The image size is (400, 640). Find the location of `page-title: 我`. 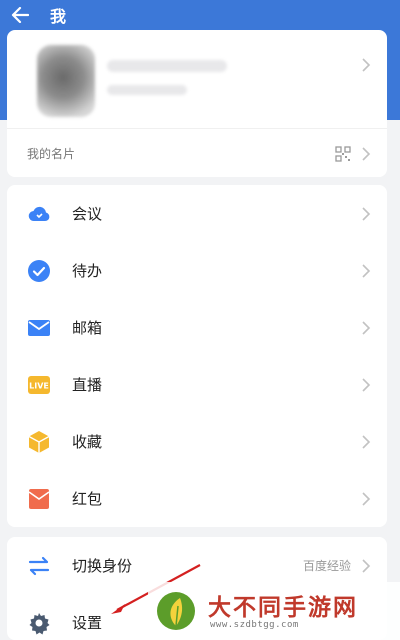

page-title: 我 is located at coordinates (58, 16).